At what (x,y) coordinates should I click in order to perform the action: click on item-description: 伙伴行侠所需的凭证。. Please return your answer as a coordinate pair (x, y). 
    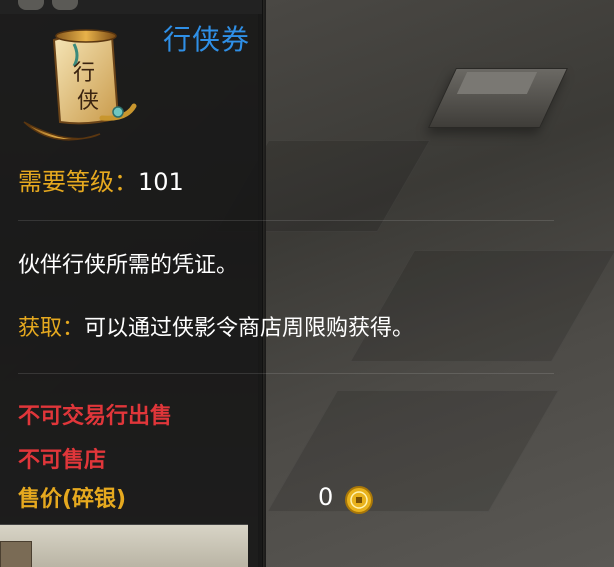
    Looking at the image, I should click on (128, 265).